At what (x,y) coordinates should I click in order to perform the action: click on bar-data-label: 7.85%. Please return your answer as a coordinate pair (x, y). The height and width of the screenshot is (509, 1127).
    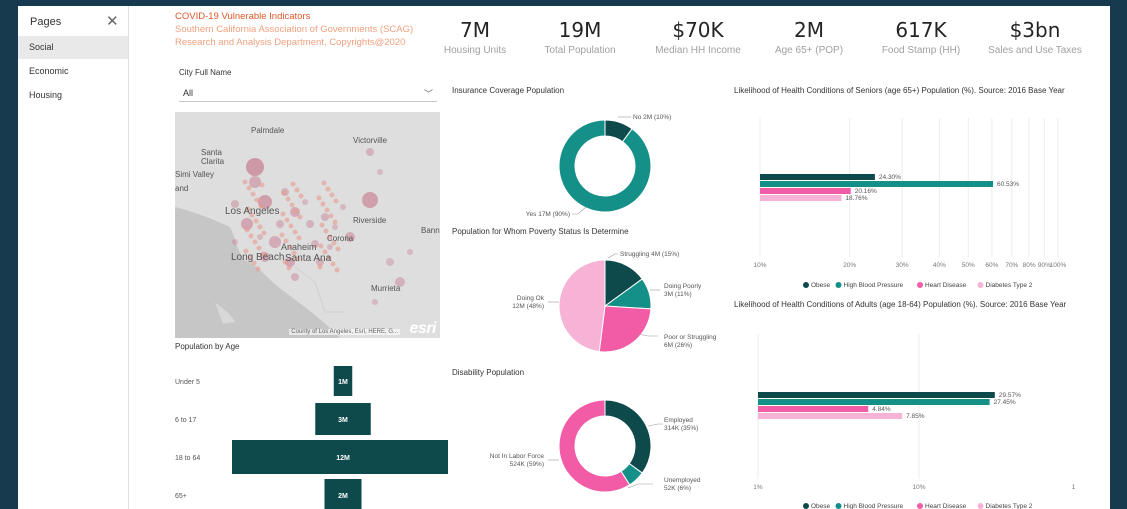
    Looking at the image, I should click on (915, 416).